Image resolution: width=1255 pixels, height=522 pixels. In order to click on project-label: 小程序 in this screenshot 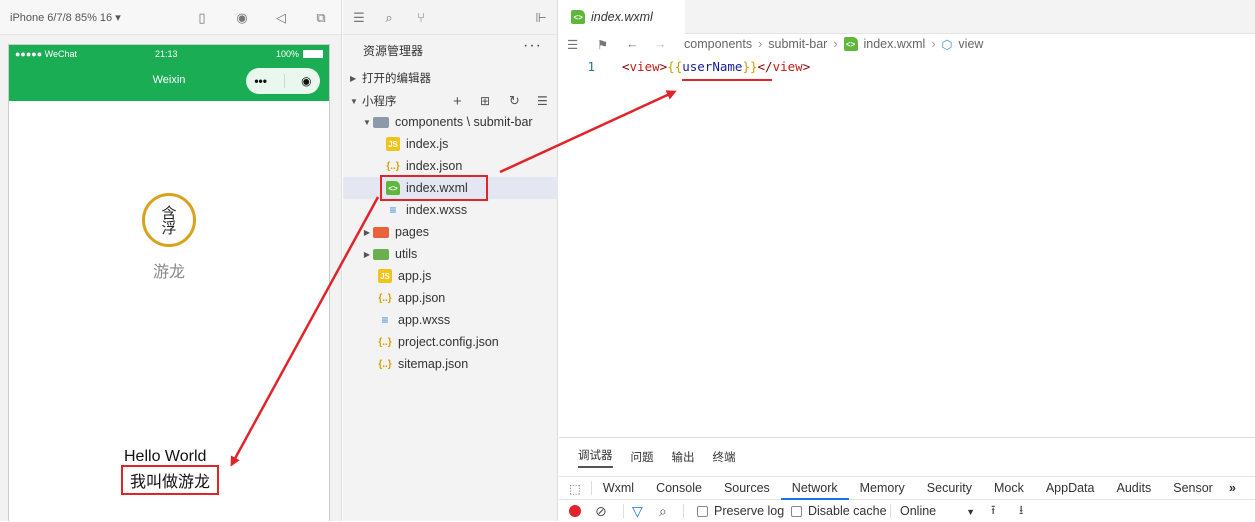, I will do `click(379, 101)`.